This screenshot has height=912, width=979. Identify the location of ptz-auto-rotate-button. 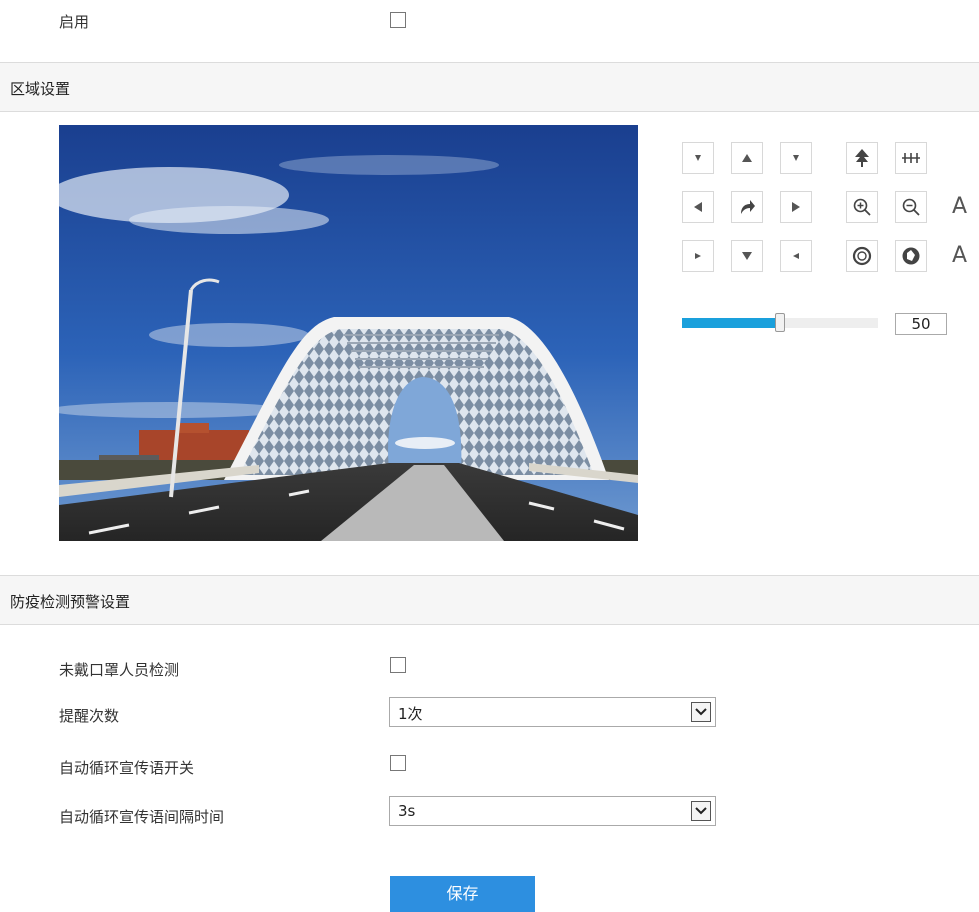
(747, 207).